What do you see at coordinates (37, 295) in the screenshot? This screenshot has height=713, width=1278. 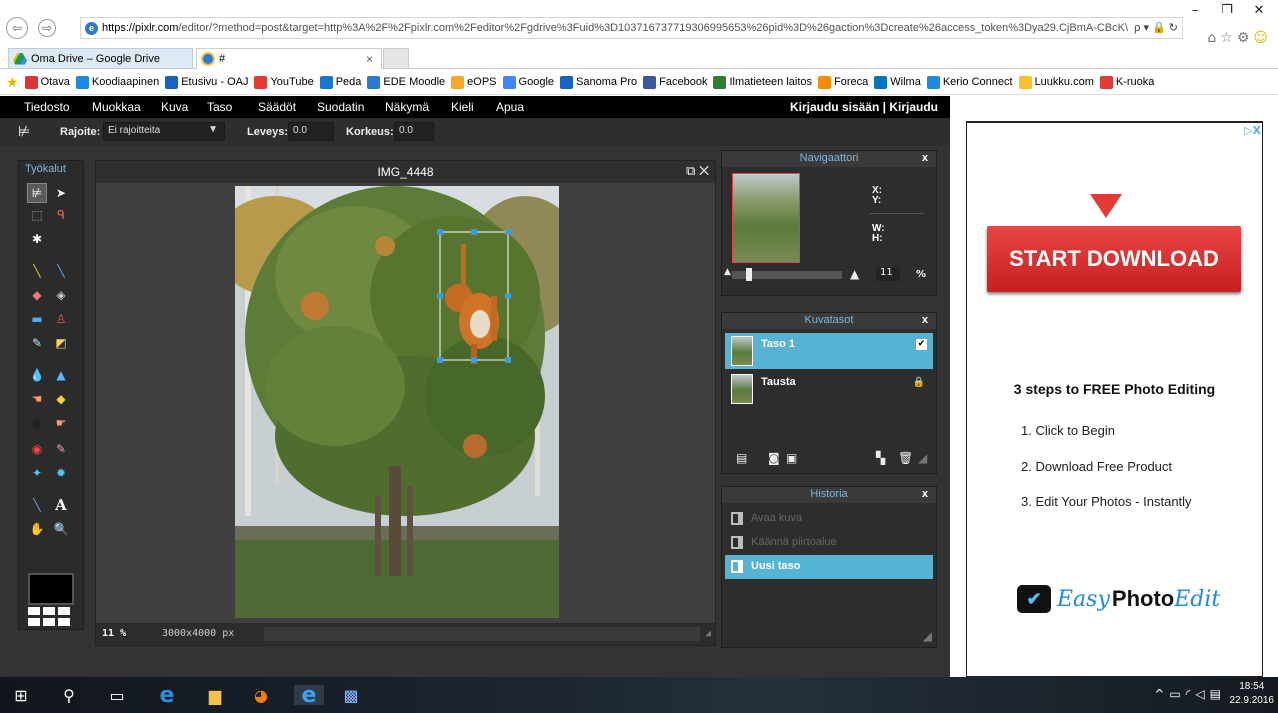 I see `eraser-tool-icon: ◆` at bounding box center [37, 295].